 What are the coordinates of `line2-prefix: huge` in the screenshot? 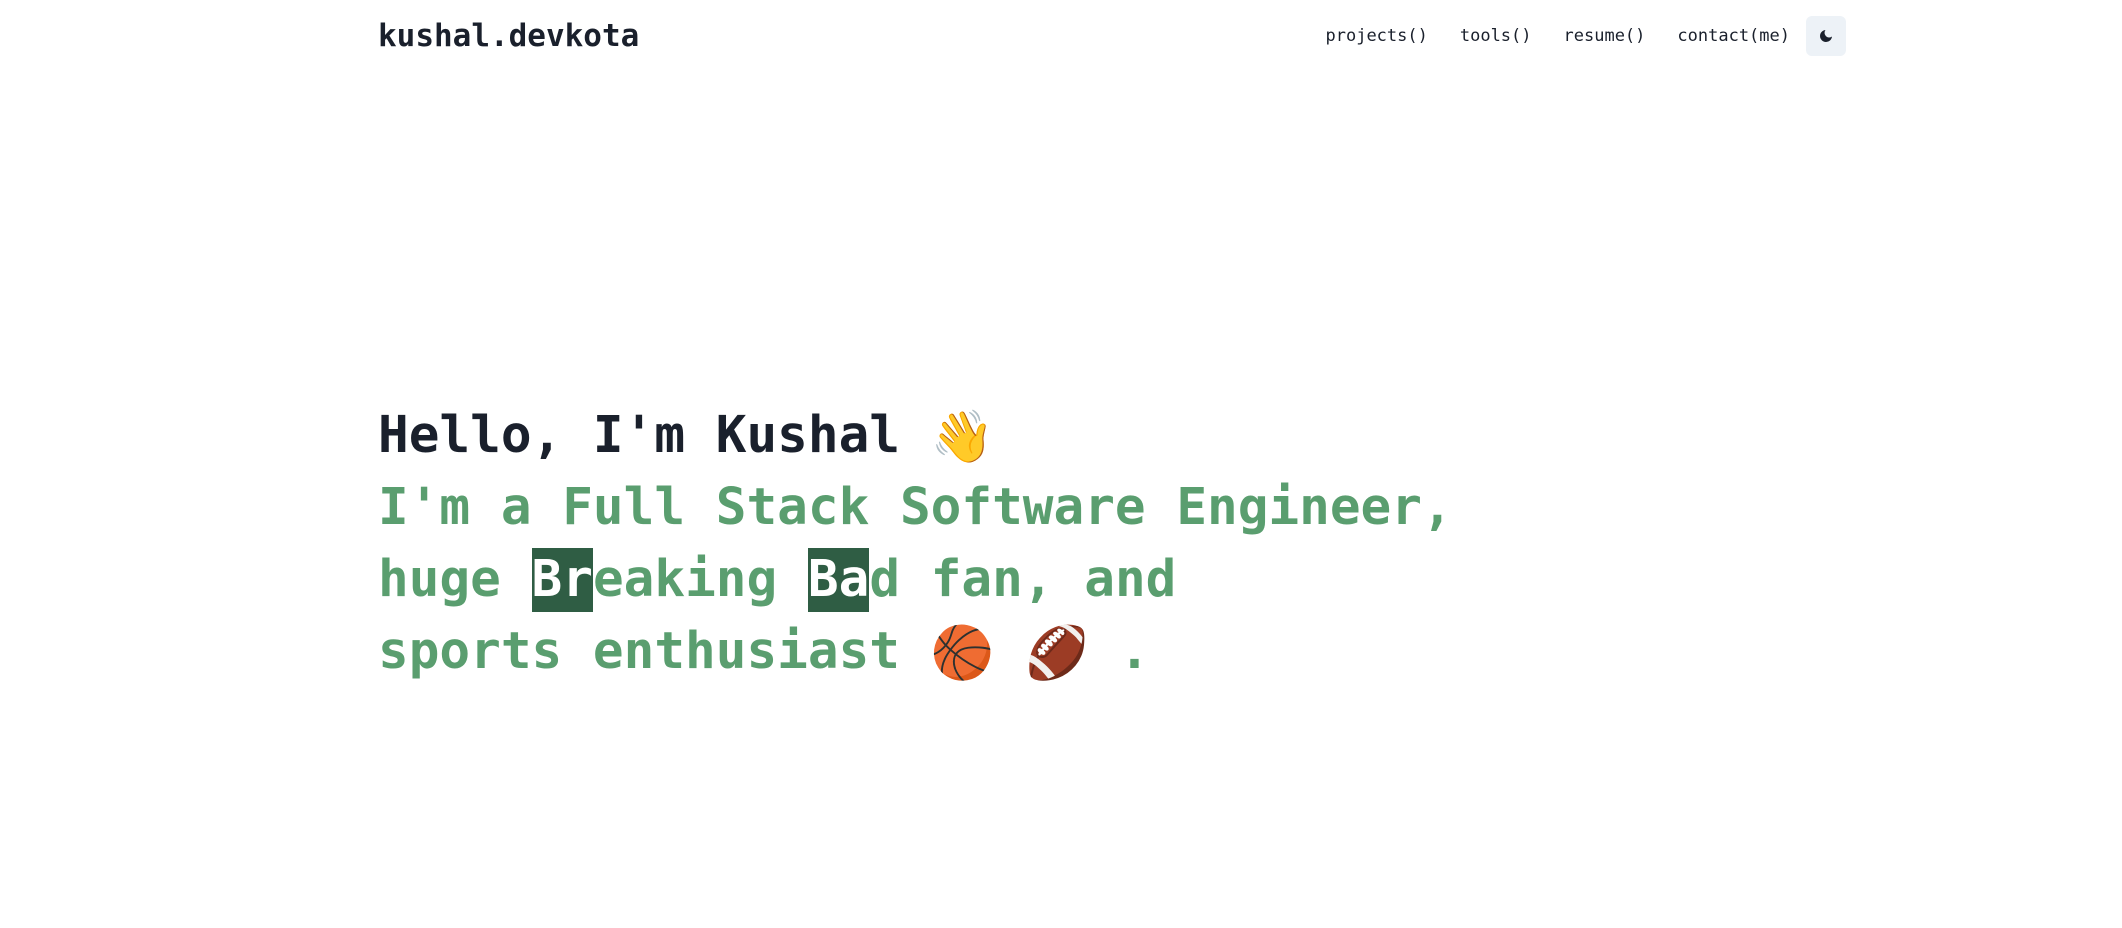 It's located at (455, 579).